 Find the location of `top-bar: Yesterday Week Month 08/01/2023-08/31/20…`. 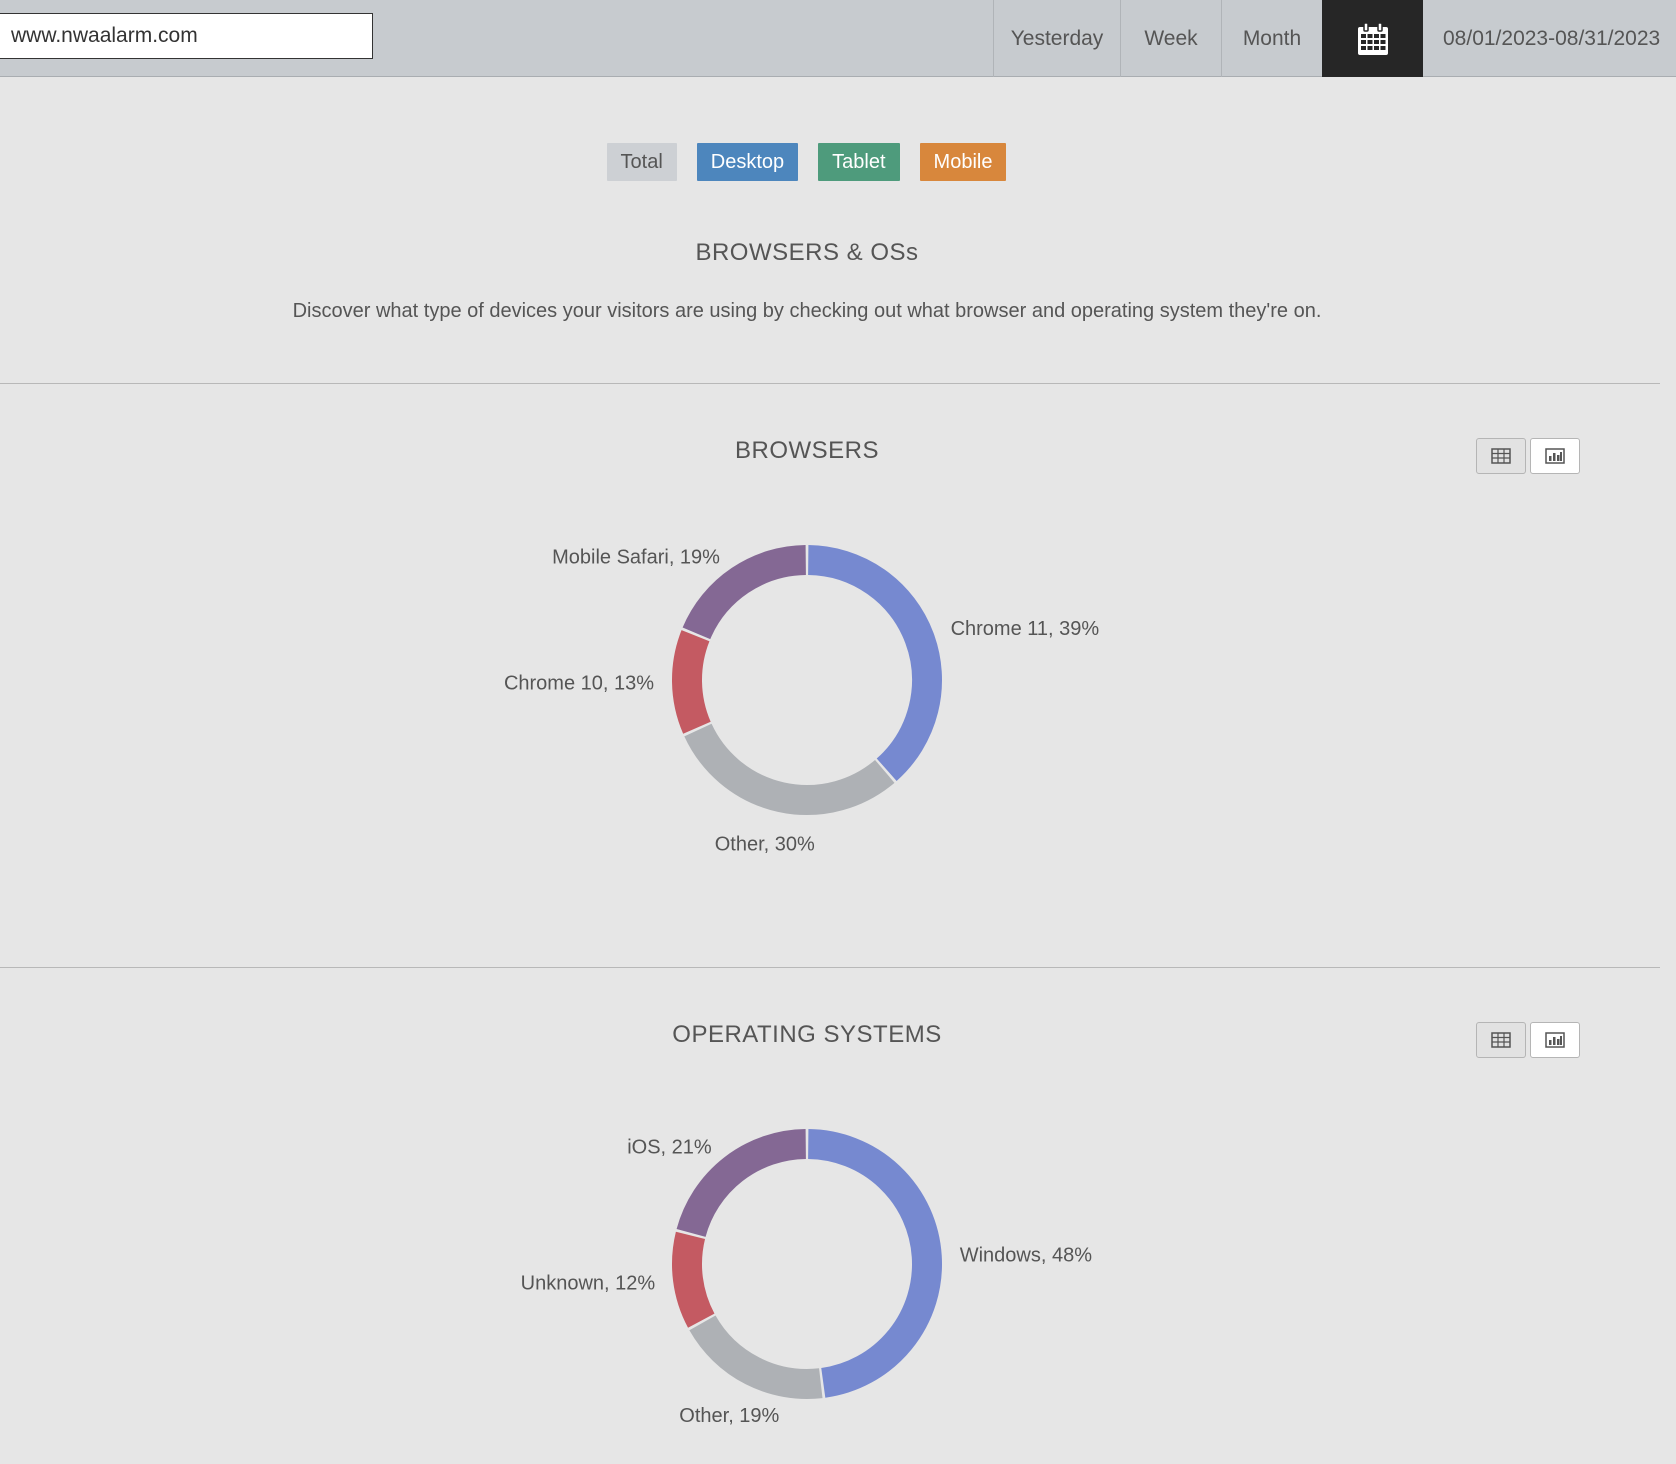

top-bar: Yesterday Week Month 08/01/2023-08/31/20… is located at coordinates (838, 38).